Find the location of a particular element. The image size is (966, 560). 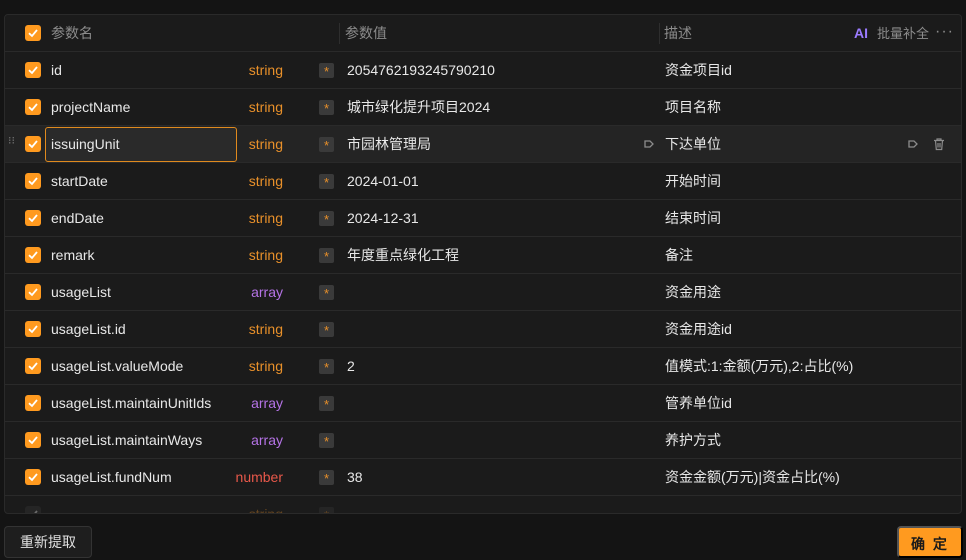

delete-icon is located at coordinates (939, 144).